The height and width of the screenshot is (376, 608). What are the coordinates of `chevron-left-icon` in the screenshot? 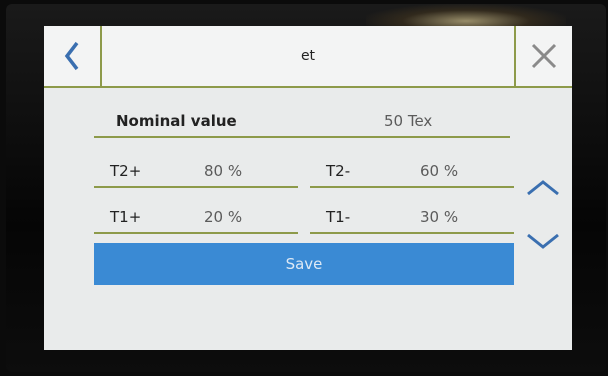 It's located at (71, 56).